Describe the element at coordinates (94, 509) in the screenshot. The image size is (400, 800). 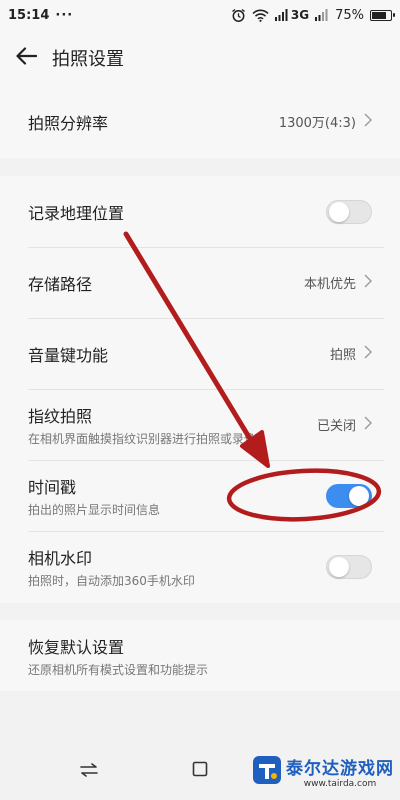
I see `setting-timestamp-subtitle: 拍出的照片显示时间信息` at that location.